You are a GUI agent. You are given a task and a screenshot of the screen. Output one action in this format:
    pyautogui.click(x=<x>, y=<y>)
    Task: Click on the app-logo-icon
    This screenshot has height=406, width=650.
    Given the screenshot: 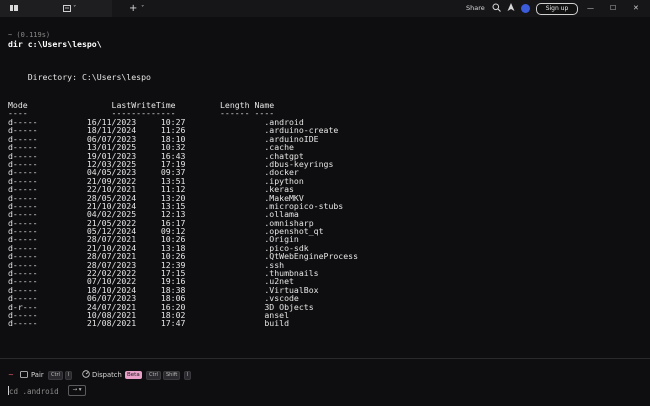 What is the action you would take?
    pyautogui.click(x=14, y=8)
    